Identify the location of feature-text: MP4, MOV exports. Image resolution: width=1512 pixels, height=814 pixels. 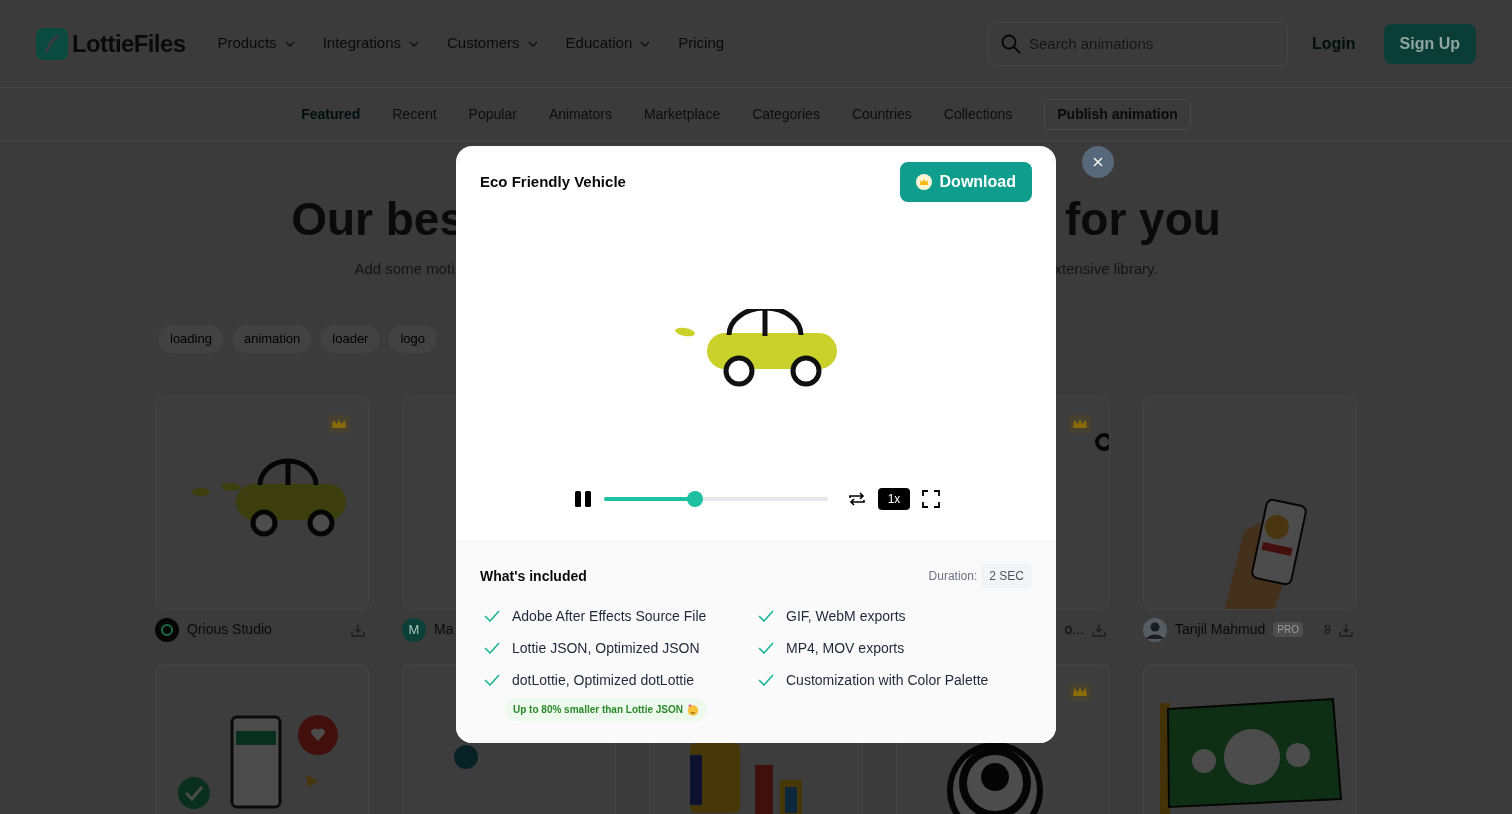
(845, 648).